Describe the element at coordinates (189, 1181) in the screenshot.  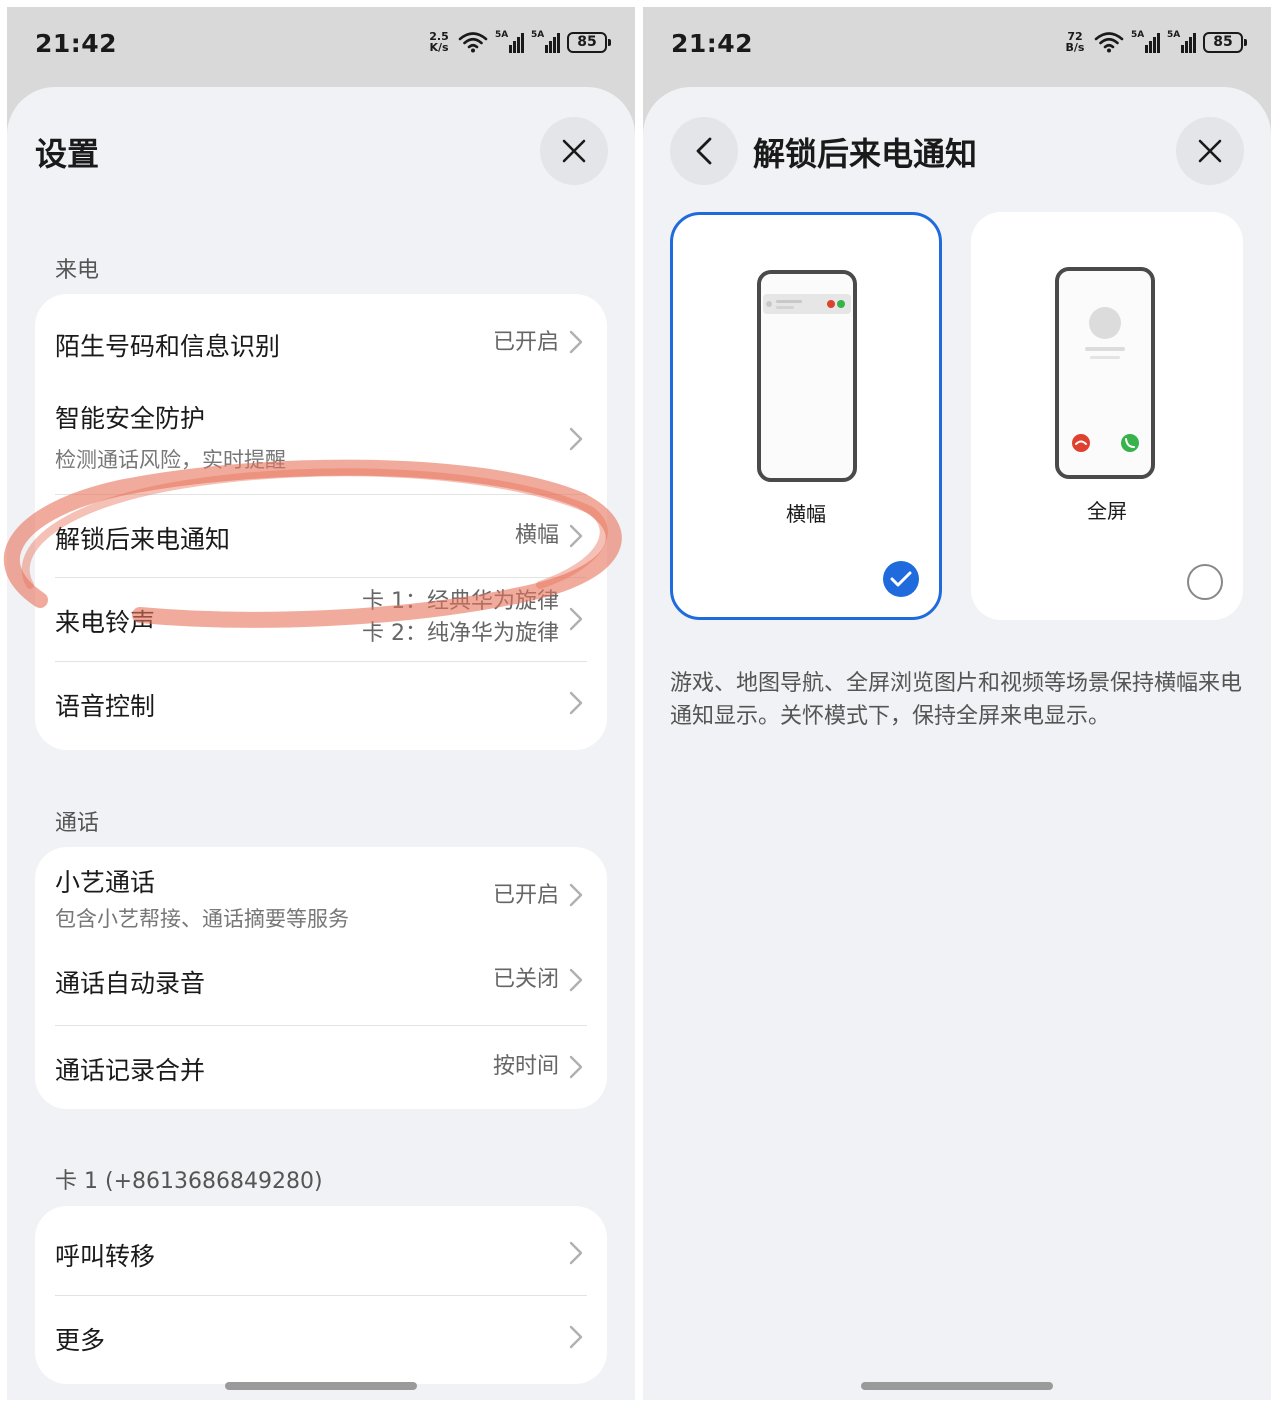
I see `section-label-card1: 卡 1 (+8613686849280)` at that location.